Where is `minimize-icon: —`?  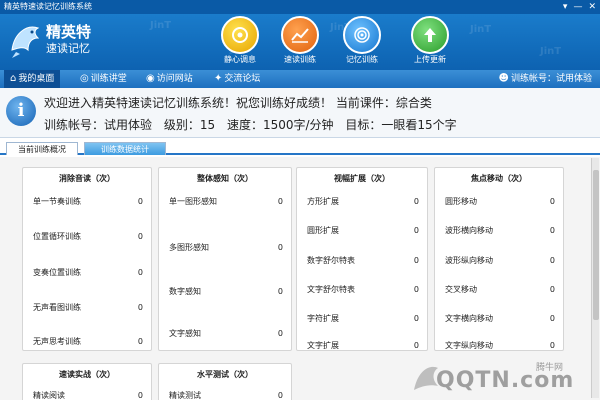
minimize-icon: — is located at coordinates (577, 7).